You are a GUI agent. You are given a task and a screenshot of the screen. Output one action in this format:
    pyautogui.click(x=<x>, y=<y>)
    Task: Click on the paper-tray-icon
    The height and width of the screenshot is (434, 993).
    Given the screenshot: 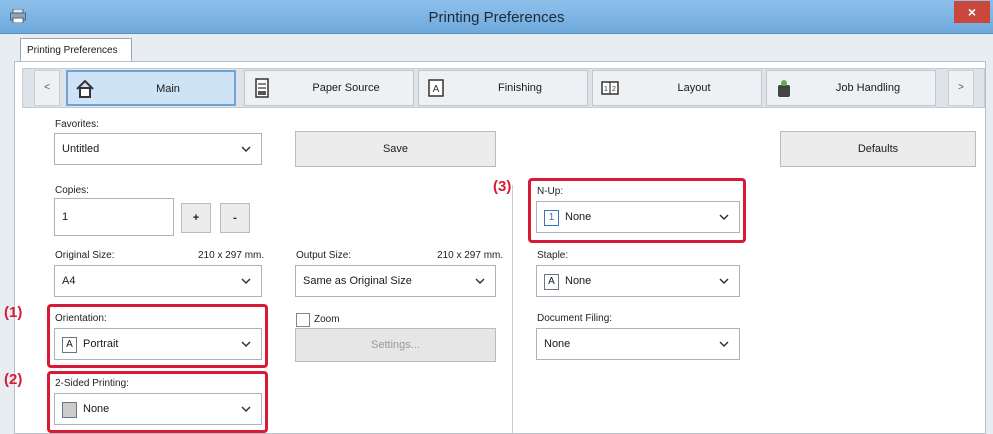 What is the action you would take?
    pyautogui.click(x=262, y=88)
    